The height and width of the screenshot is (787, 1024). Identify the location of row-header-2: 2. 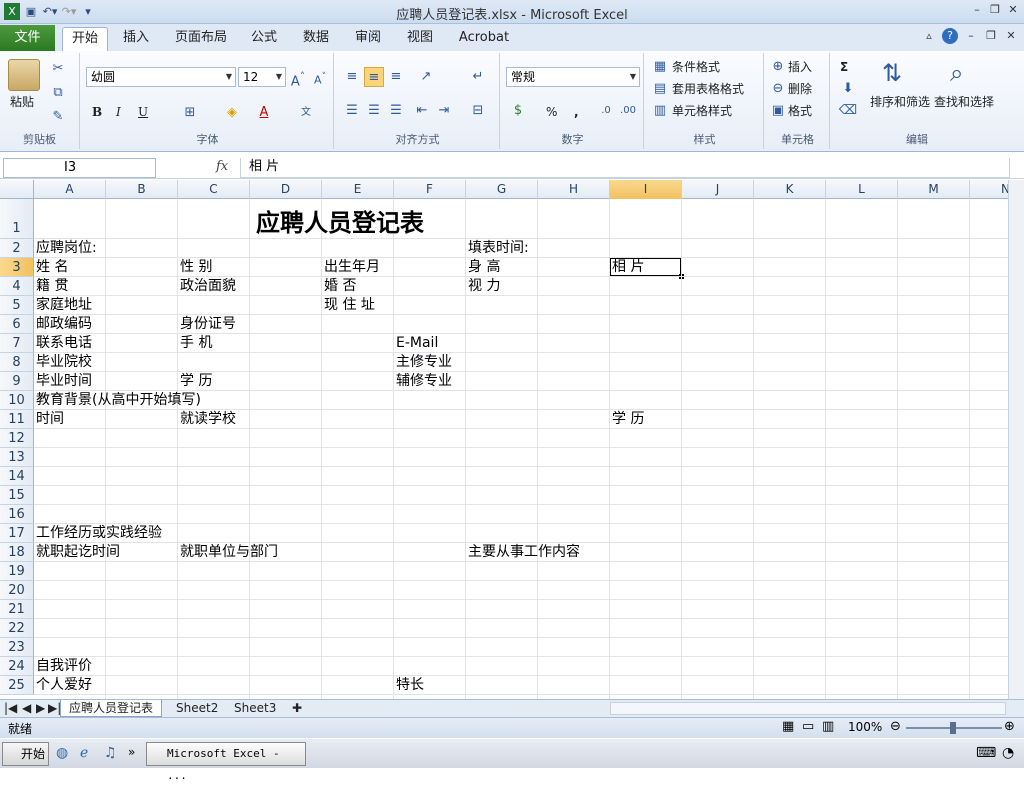
(17, 248).